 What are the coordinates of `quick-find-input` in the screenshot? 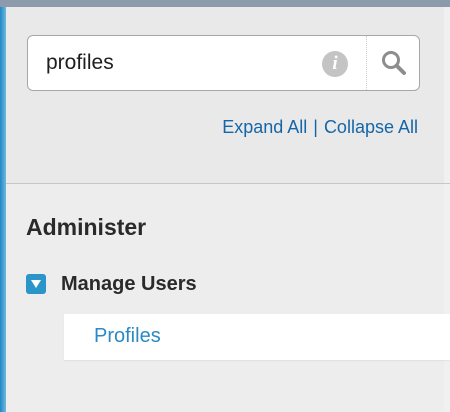 It's located at (181, 63).